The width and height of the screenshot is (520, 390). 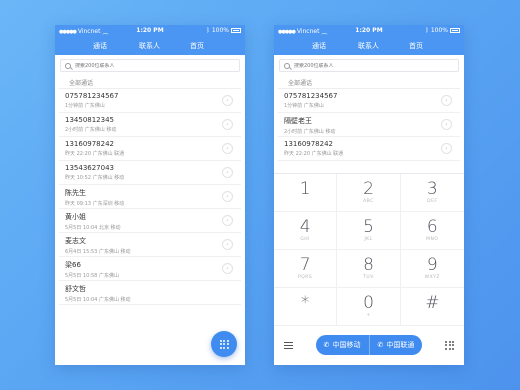 I want to click on contact-name: 黄小姐, so click(x=75, y=217).